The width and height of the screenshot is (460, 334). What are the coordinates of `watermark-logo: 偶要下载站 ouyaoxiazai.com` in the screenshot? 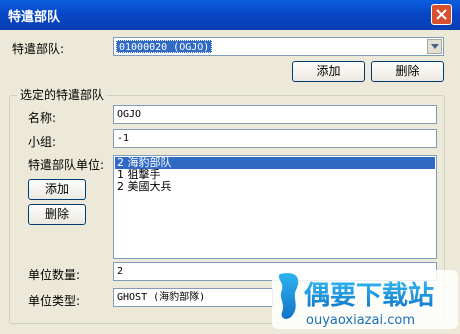 It's located at (365, 299).